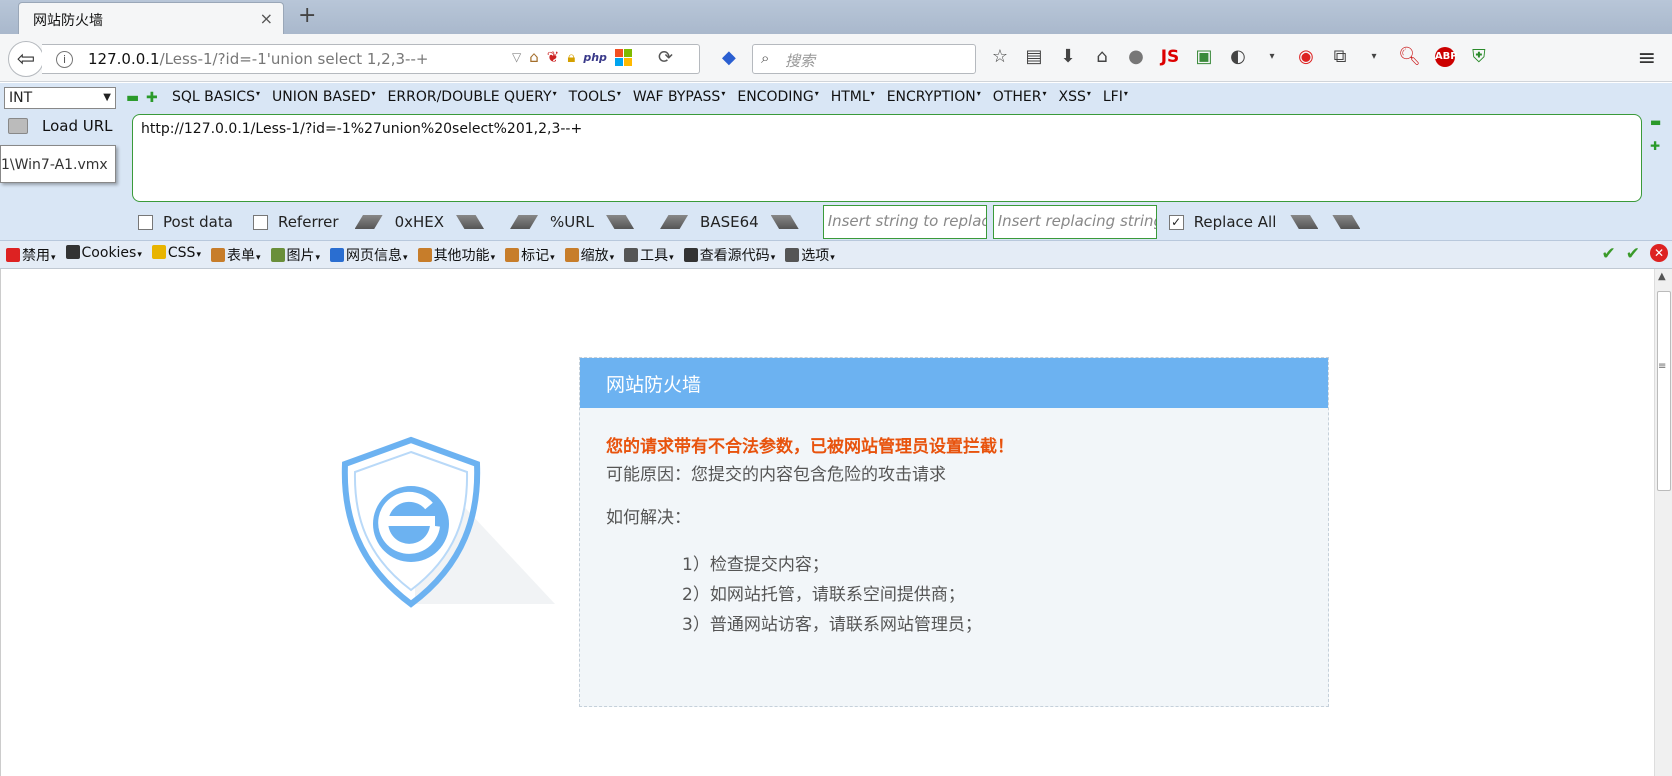  Describe the element at coordinates (260, 222) in the screenshot. I see `referrer-checkbox` at that location.